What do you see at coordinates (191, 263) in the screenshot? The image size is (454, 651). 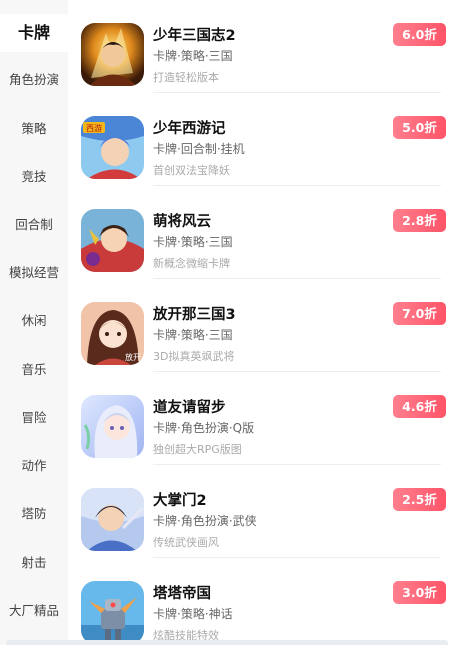 I see `game-description: 新概念微缩卡牌` at bounding box center [191, 263].